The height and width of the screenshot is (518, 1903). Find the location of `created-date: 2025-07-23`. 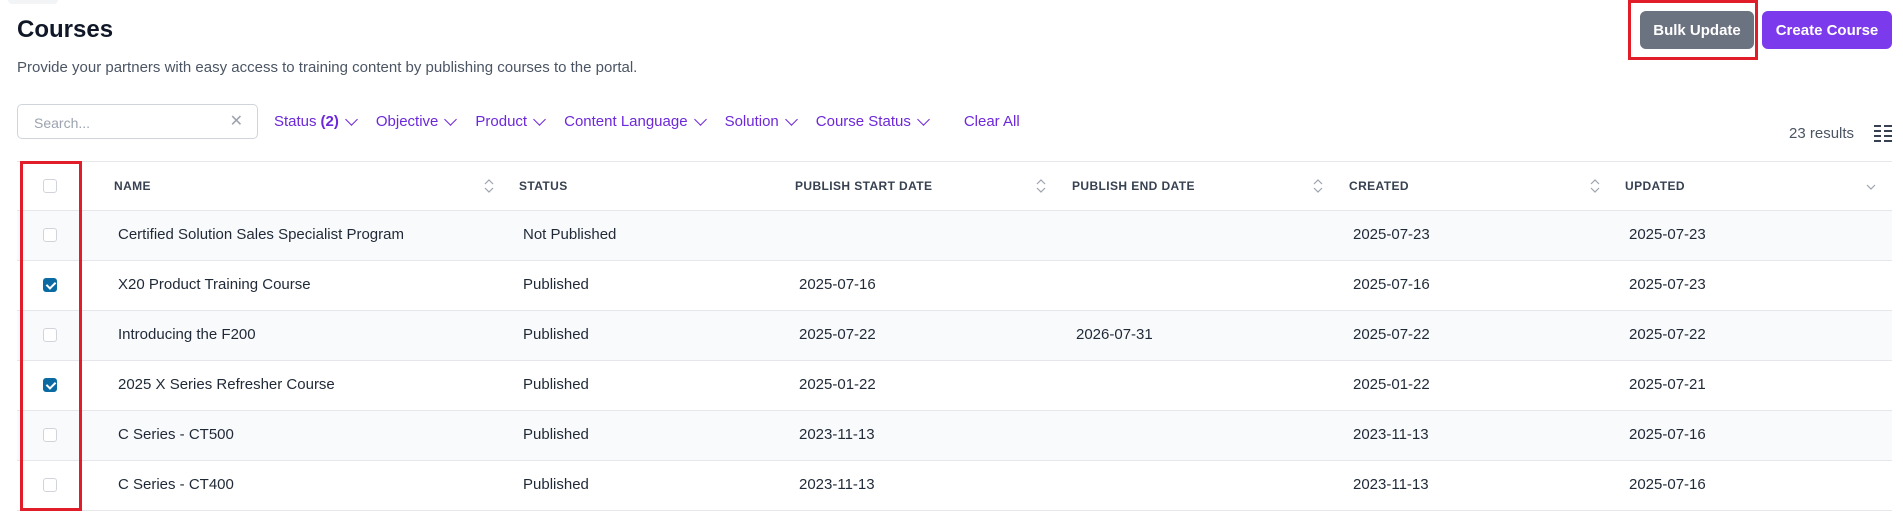

created-date: 2025-07-23 is located at coordinates (1391, 234).